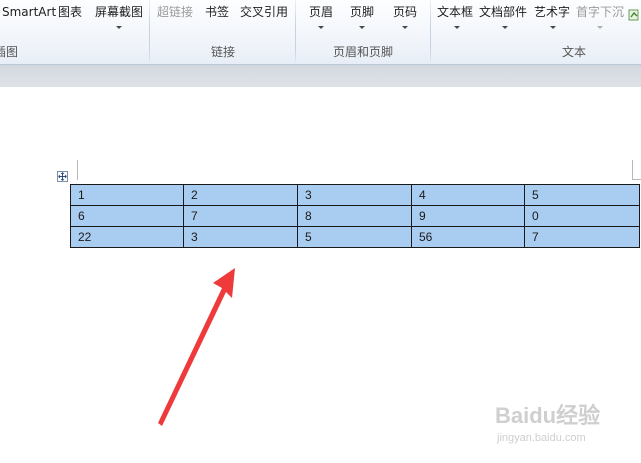 The height and width of the screenshot is (463, 641). What do you see at coordinates (9, 52) in the screenshot?
I see `illustrations-group-label: 插图` at bounding box center [9, 52].